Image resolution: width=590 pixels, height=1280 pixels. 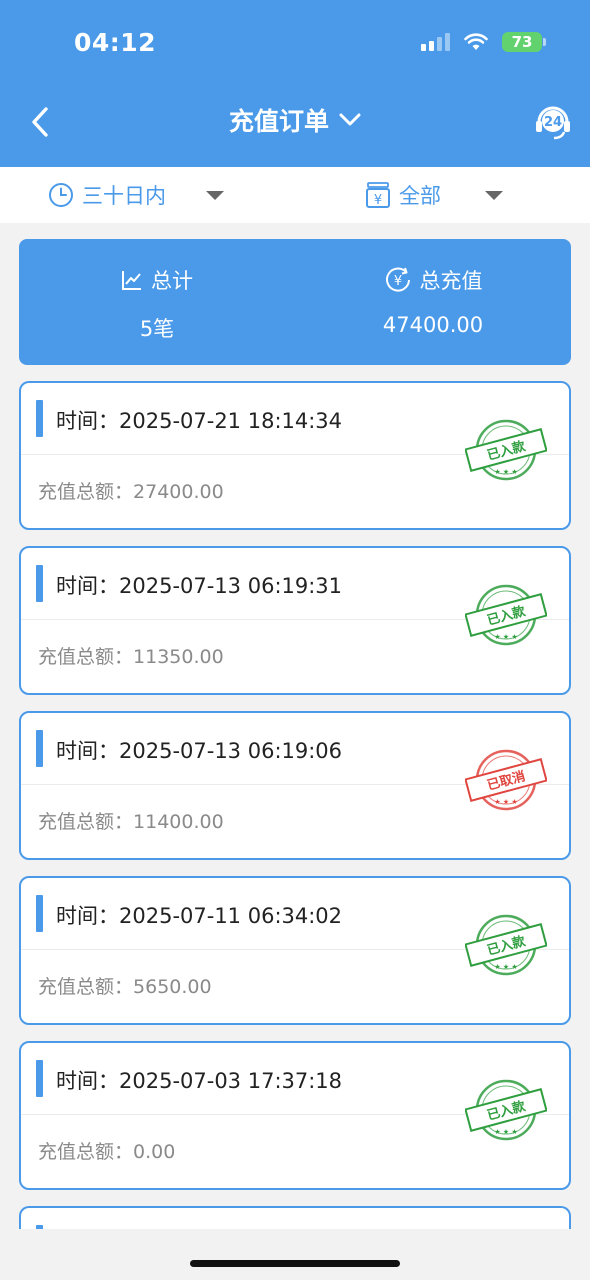 What do you see at coordinates (178, 822) in the screenshot?
I see `order-amount: 11400.00` at bounding box center [178, 822].